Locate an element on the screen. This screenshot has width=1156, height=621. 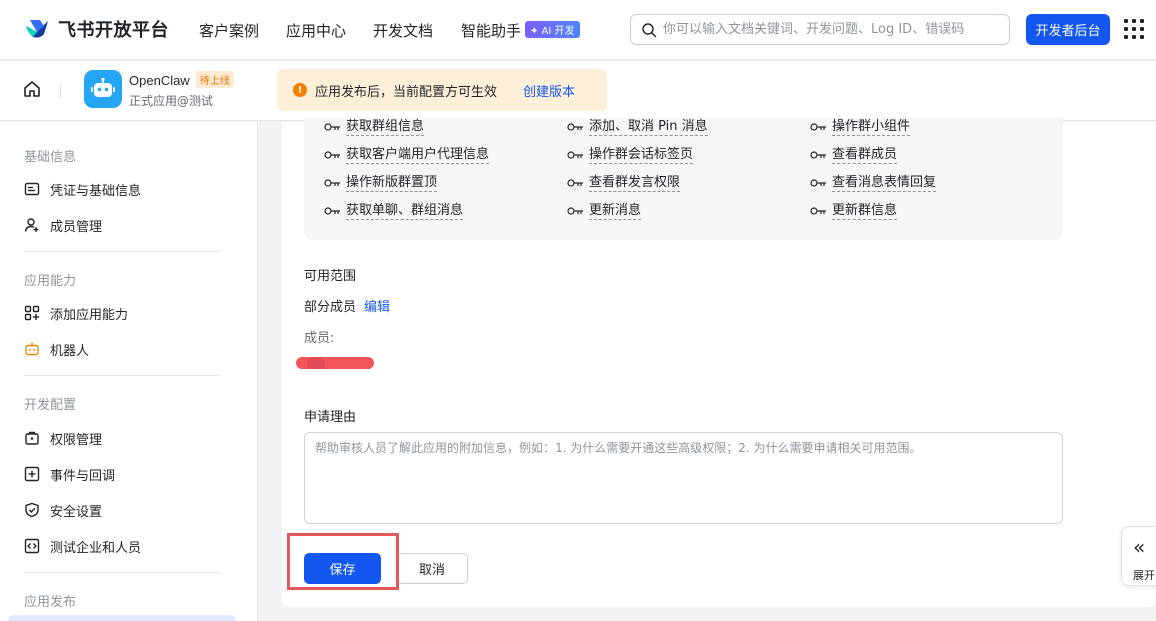
permission-item: 查看群成员 is located at coordinates (854, 155).